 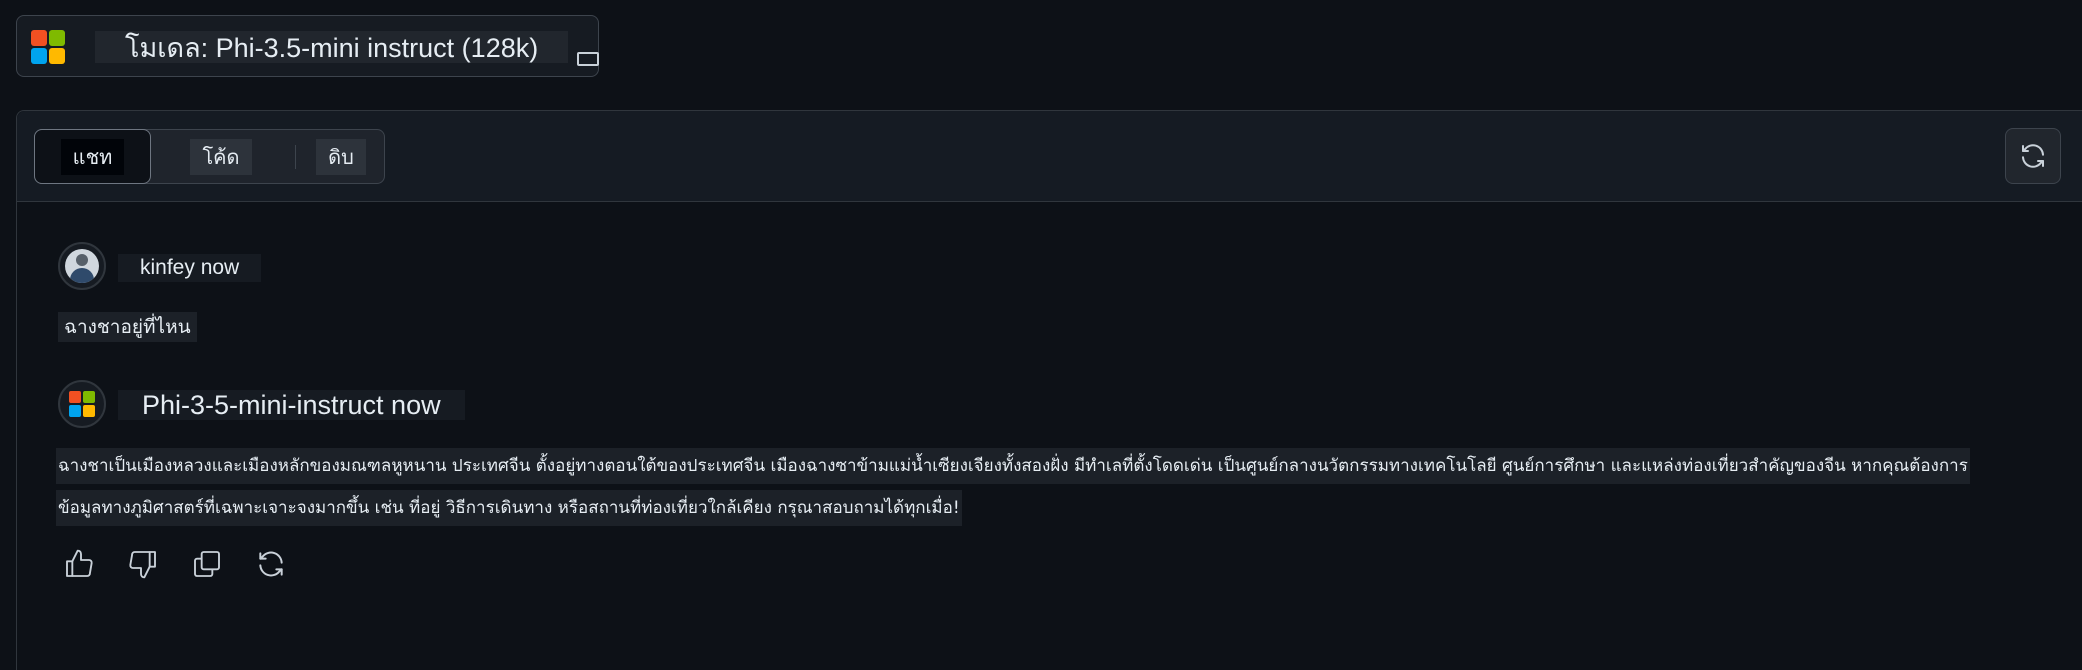 What do you see at coordinates (295, 157) in the screenshot?
I see `tab-divider` at bounding box center [295, 157].